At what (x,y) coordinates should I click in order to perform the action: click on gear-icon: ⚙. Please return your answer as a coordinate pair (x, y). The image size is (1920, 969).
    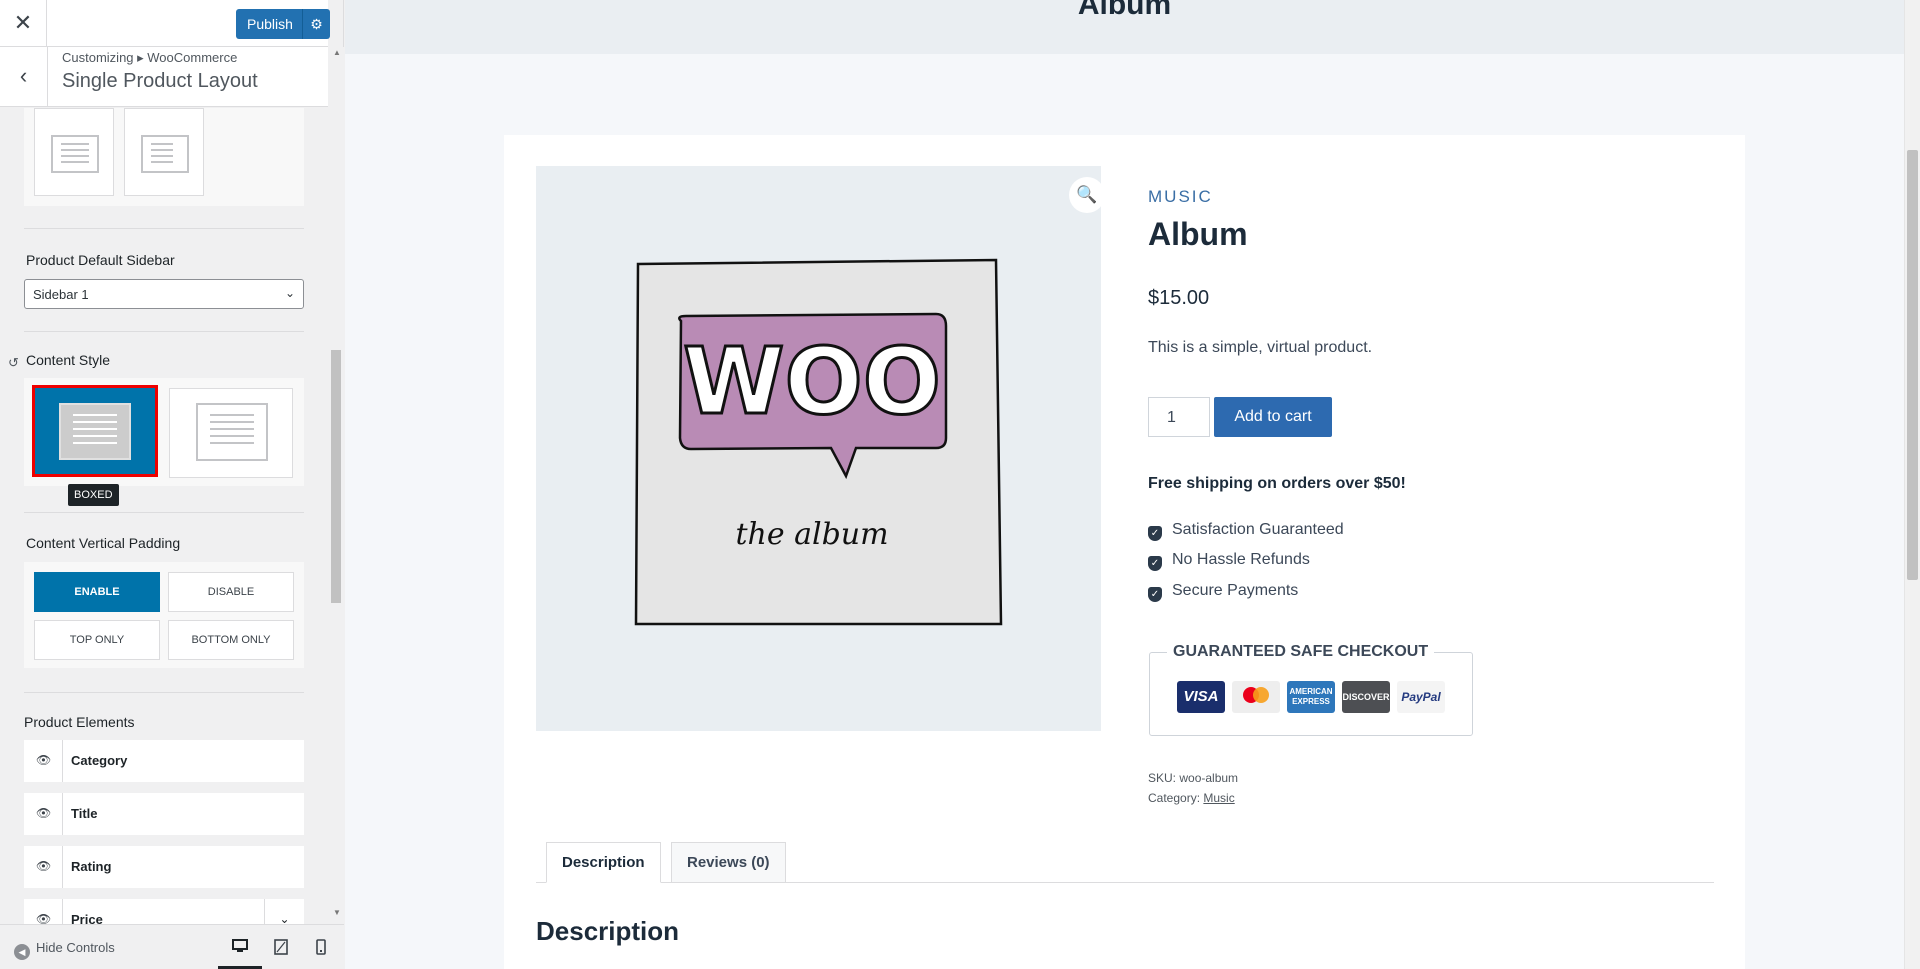
    Looking at the image, I should click on (316, 24).